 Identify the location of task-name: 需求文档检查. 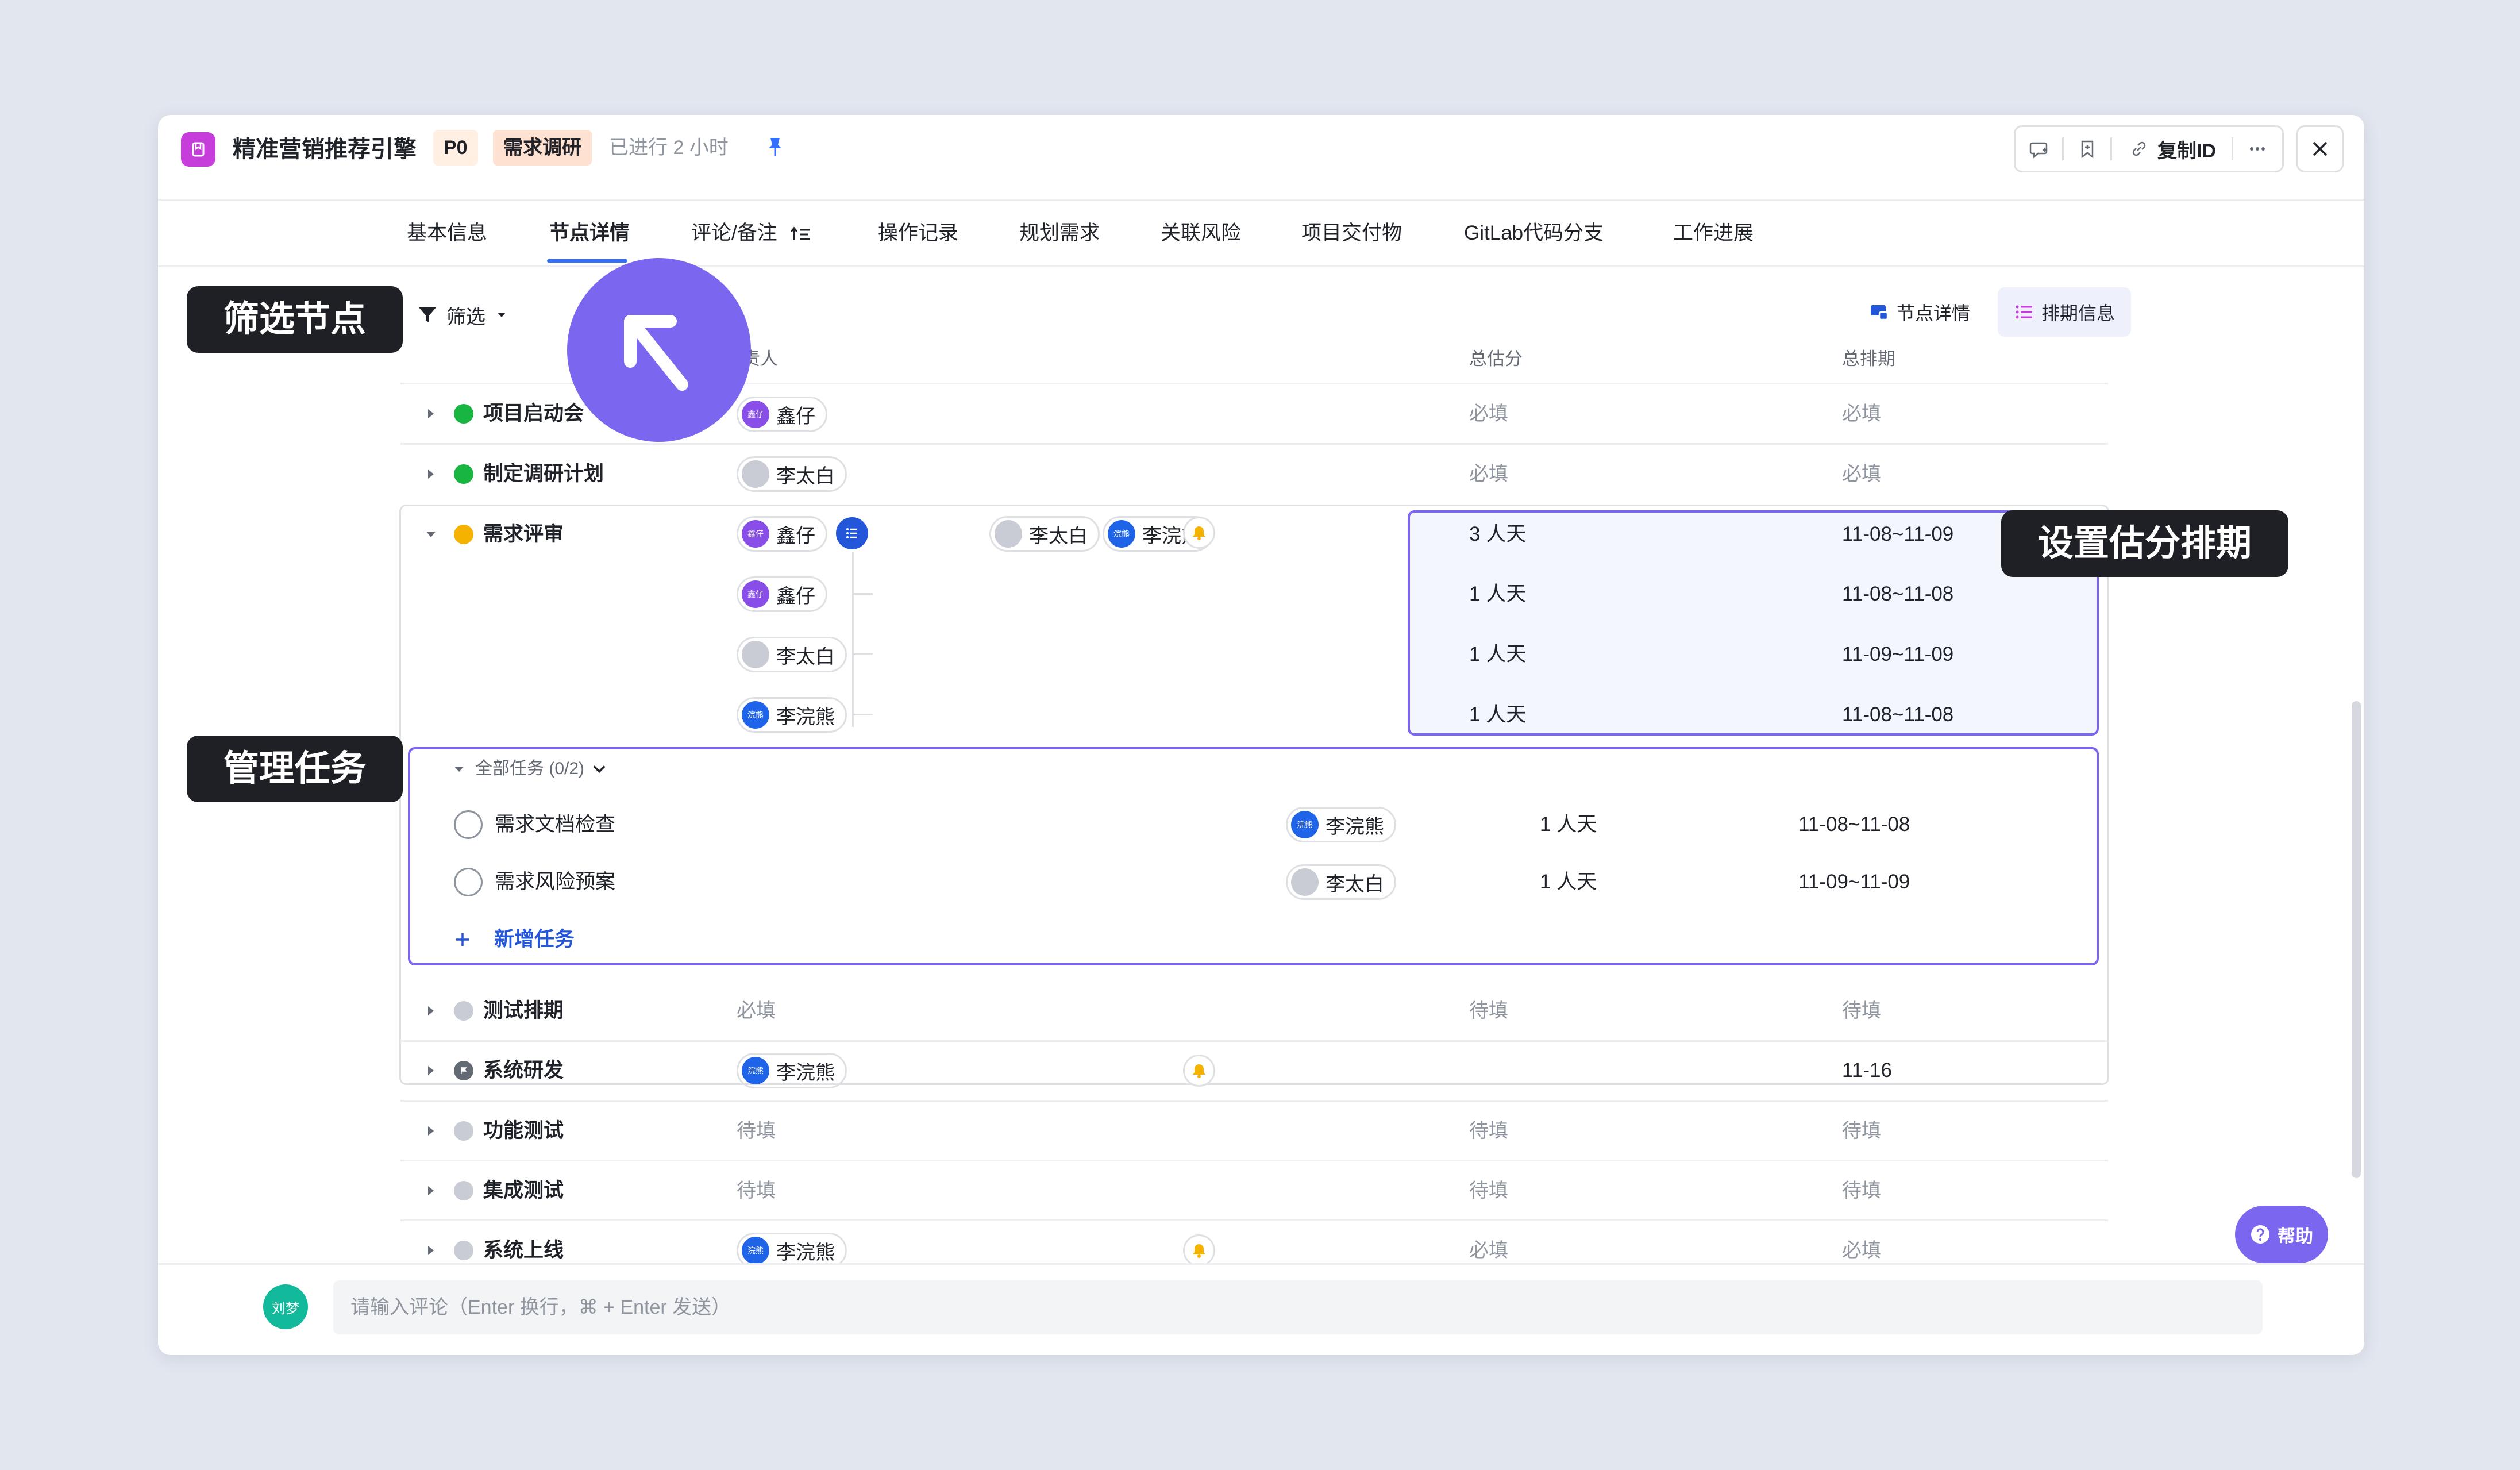
(555, 824).